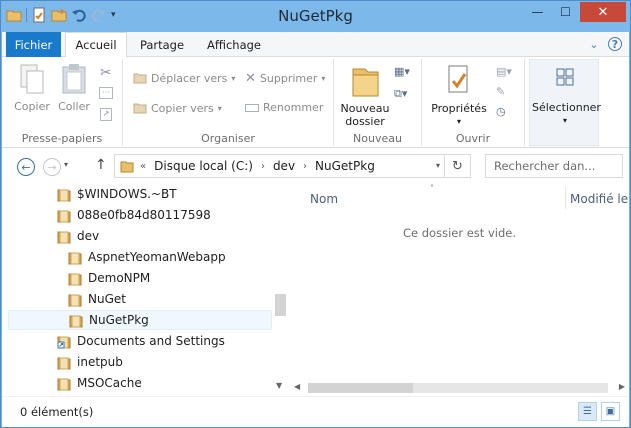  I want to click on properties-icon, so click(458, 79).